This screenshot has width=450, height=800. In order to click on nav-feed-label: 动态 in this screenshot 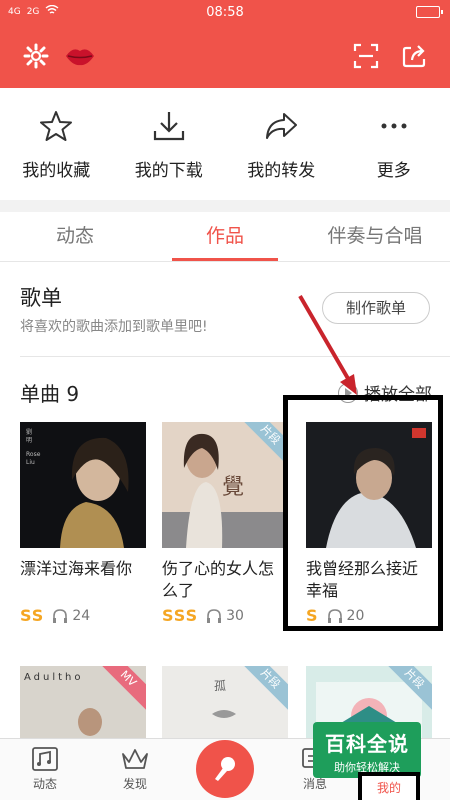, I will do `click(44, 784)`.